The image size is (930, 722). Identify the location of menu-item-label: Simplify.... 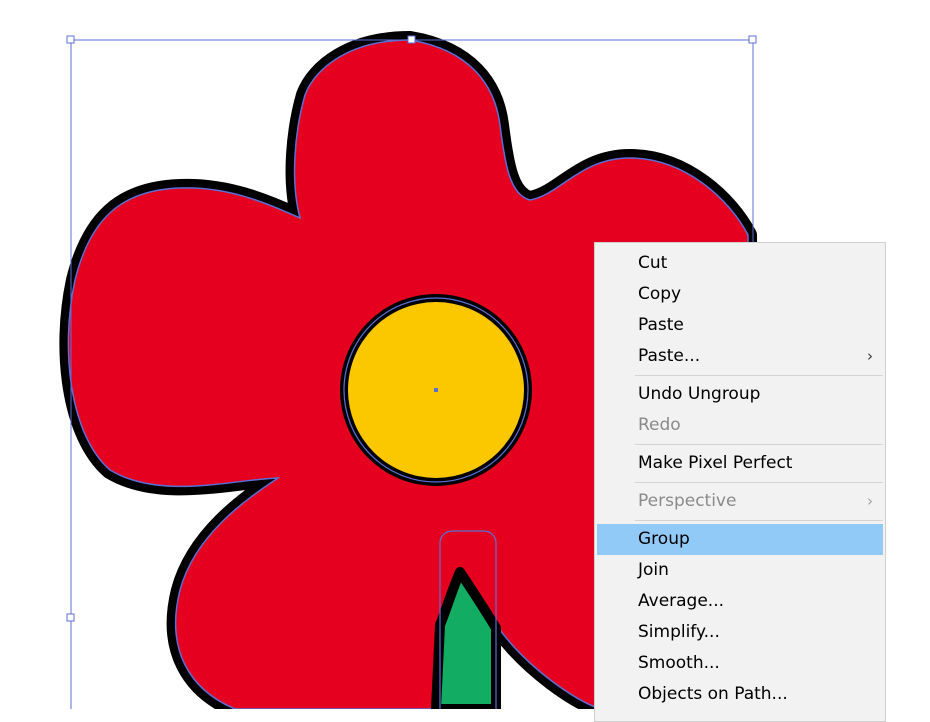
(679, 632).